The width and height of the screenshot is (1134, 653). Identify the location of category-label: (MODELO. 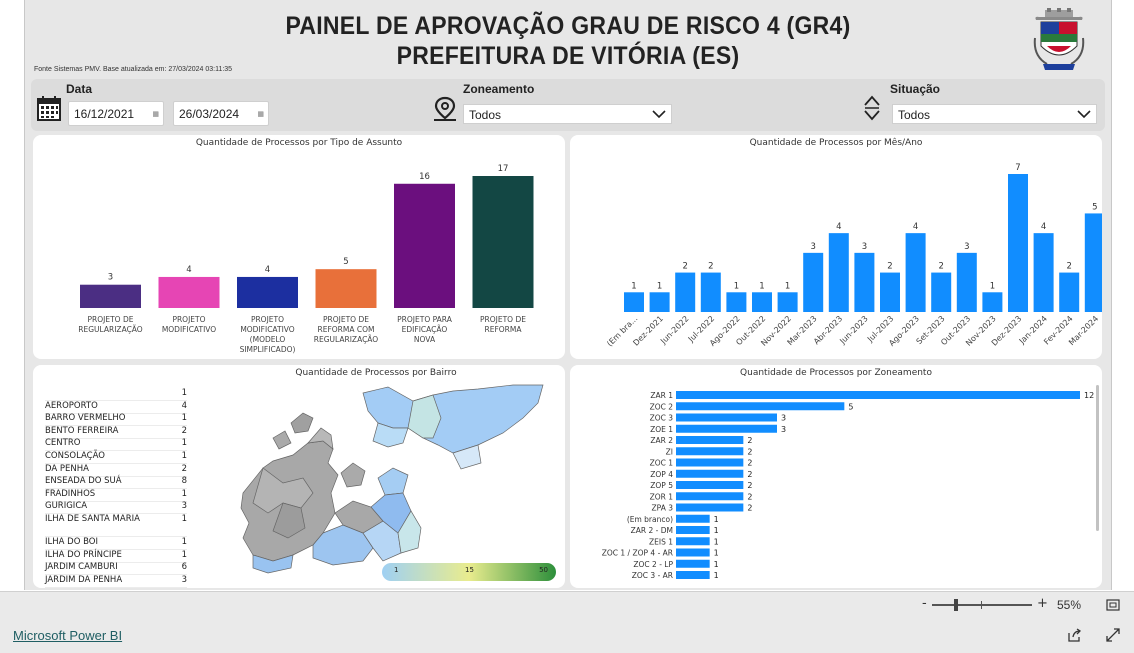
(268, 339).